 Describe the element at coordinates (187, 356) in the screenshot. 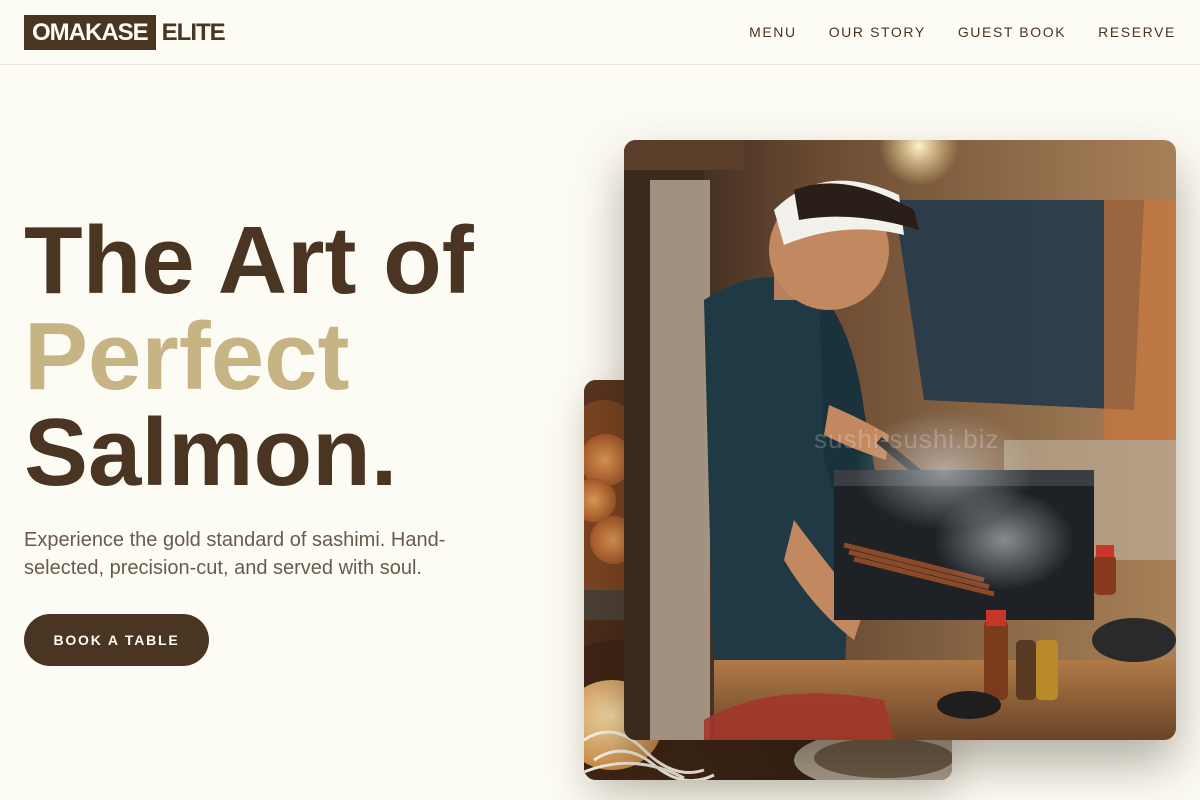

I see `hero-title-line-2: Perfect` at that location.